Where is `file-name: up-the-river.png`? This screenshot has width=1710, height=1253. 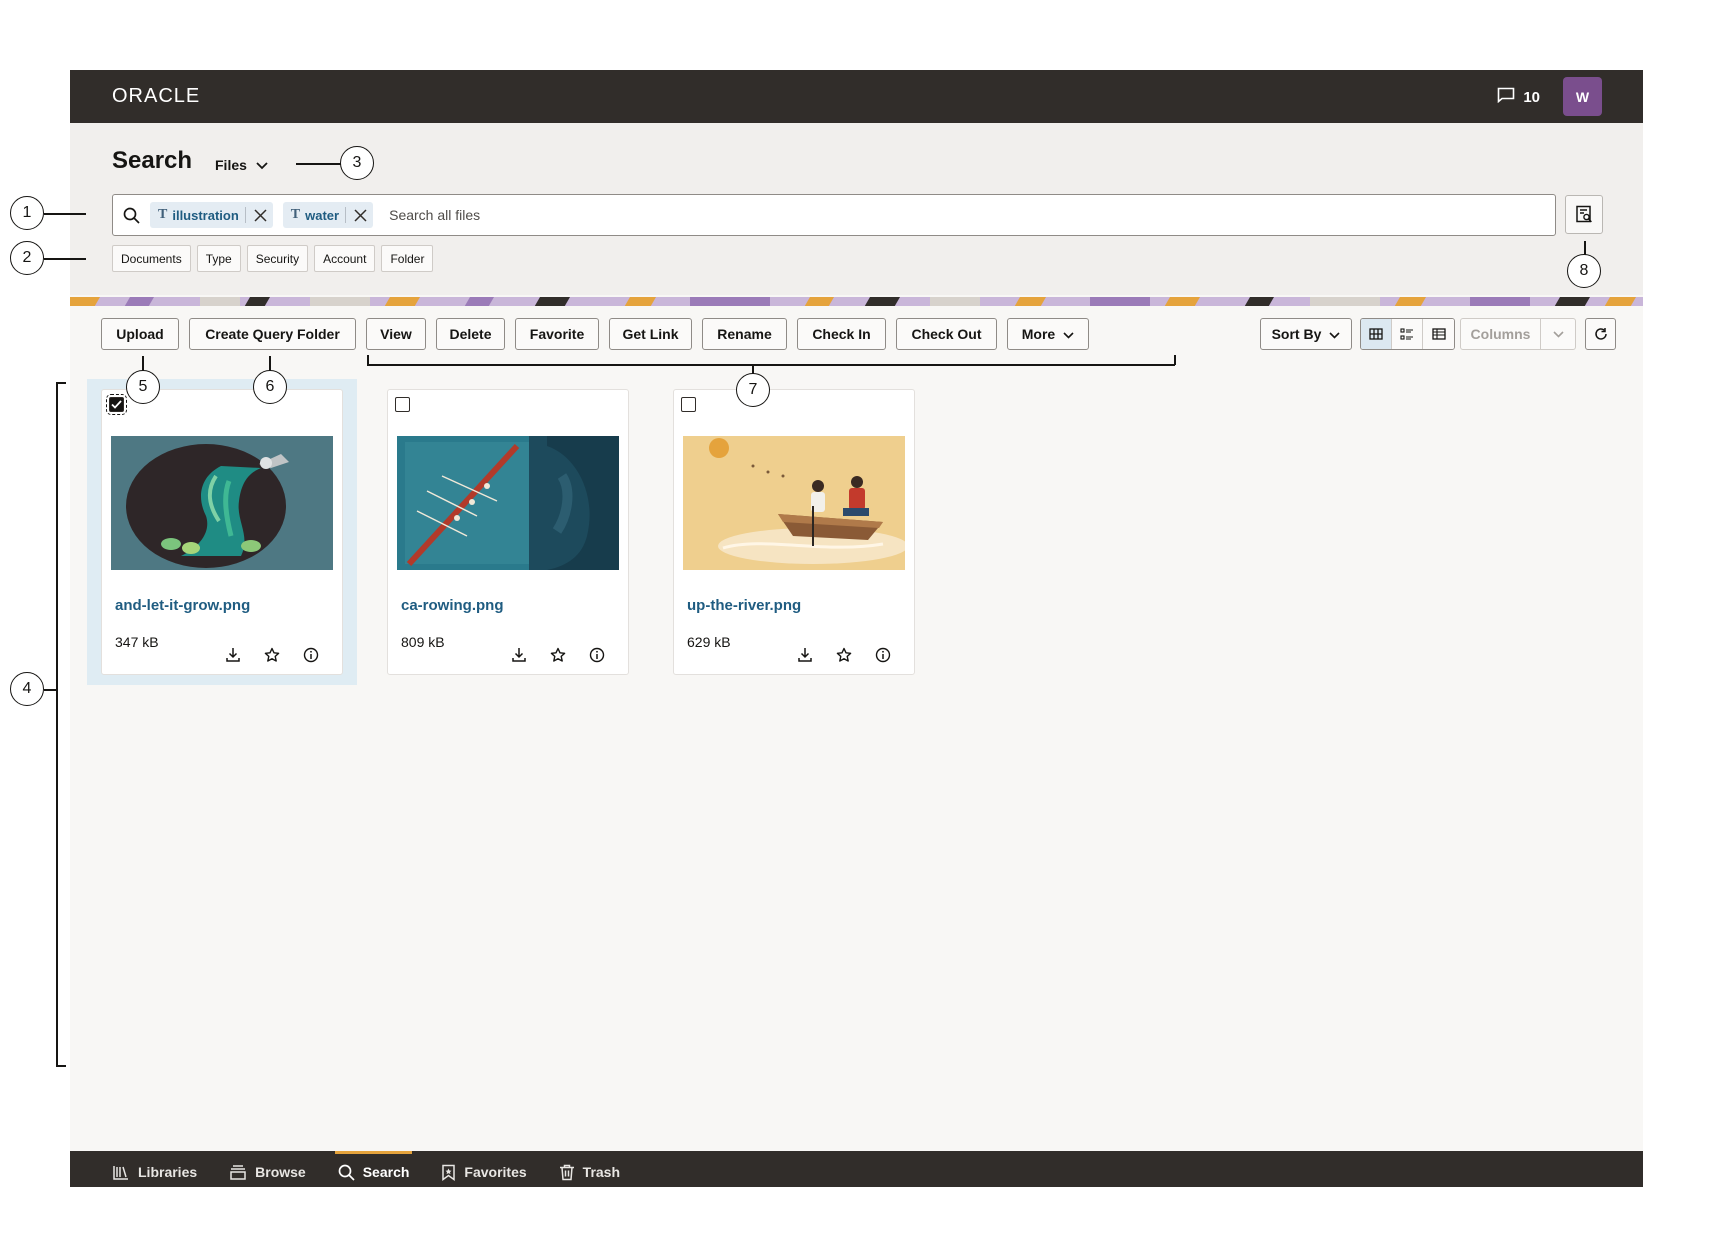
file-name: up-the-river.png is located at coordinates (744, 605).